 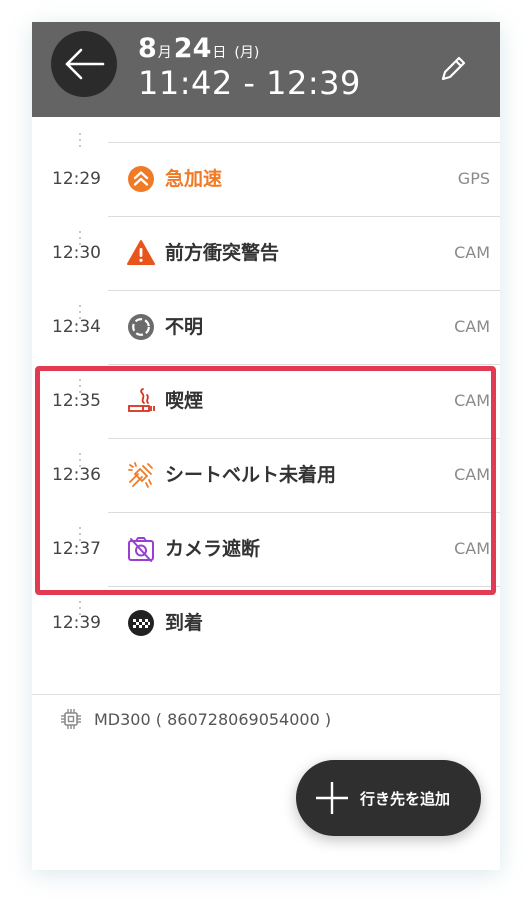 I want to click on event-row: 12:35 喫煙 CAM, so click(x=266, y=401).